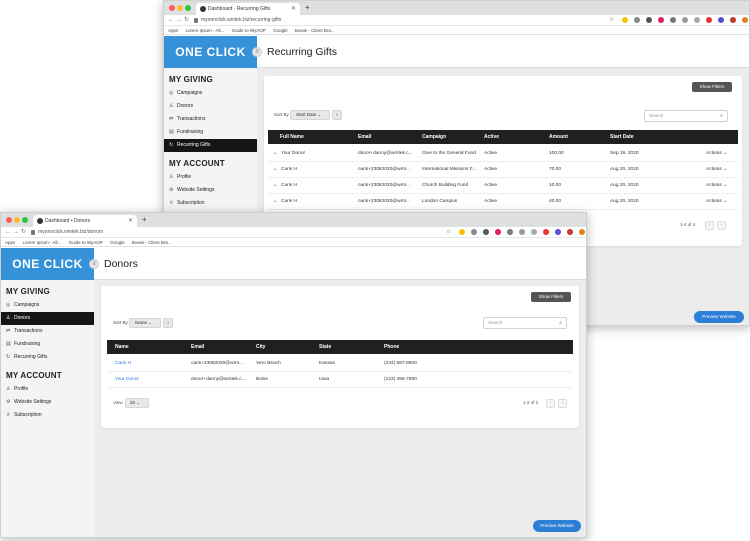 The width and height of the screenshot is (750, 541). What do you see at coordinates (491, 137) in the screenshot?
I see `column-header: Active` at bounding box center [491, 137].